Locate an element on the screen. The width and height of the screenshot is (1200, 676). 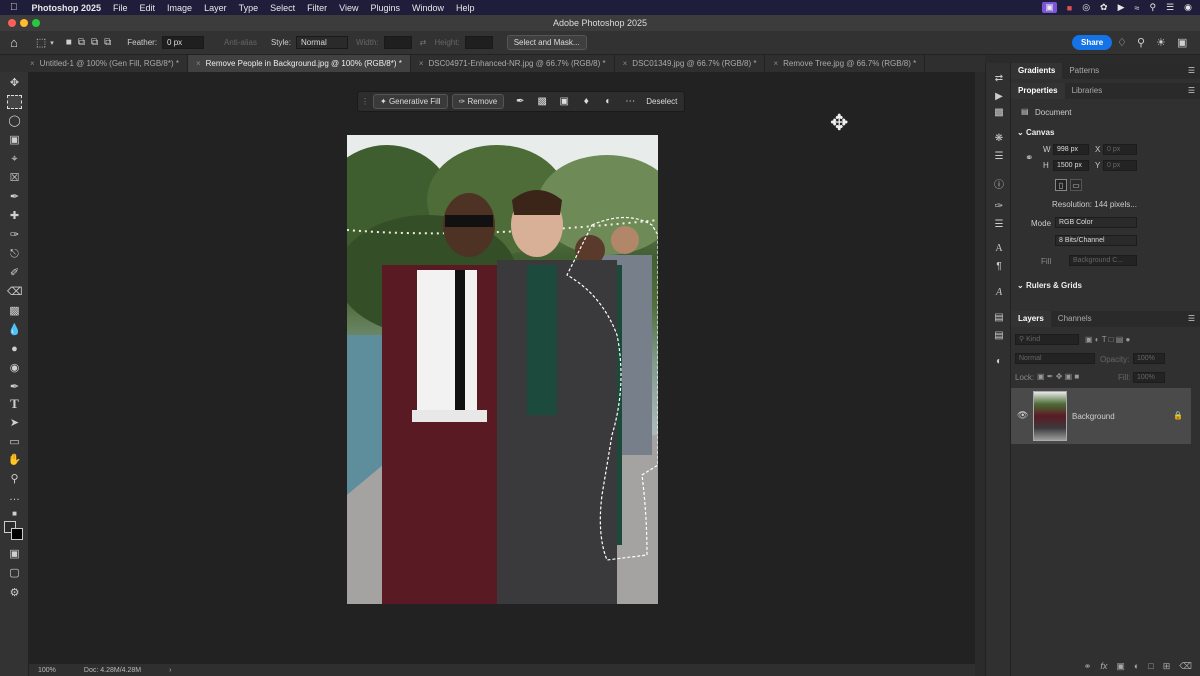
fill-icon: ♦ is located at coordinates (586, 101).